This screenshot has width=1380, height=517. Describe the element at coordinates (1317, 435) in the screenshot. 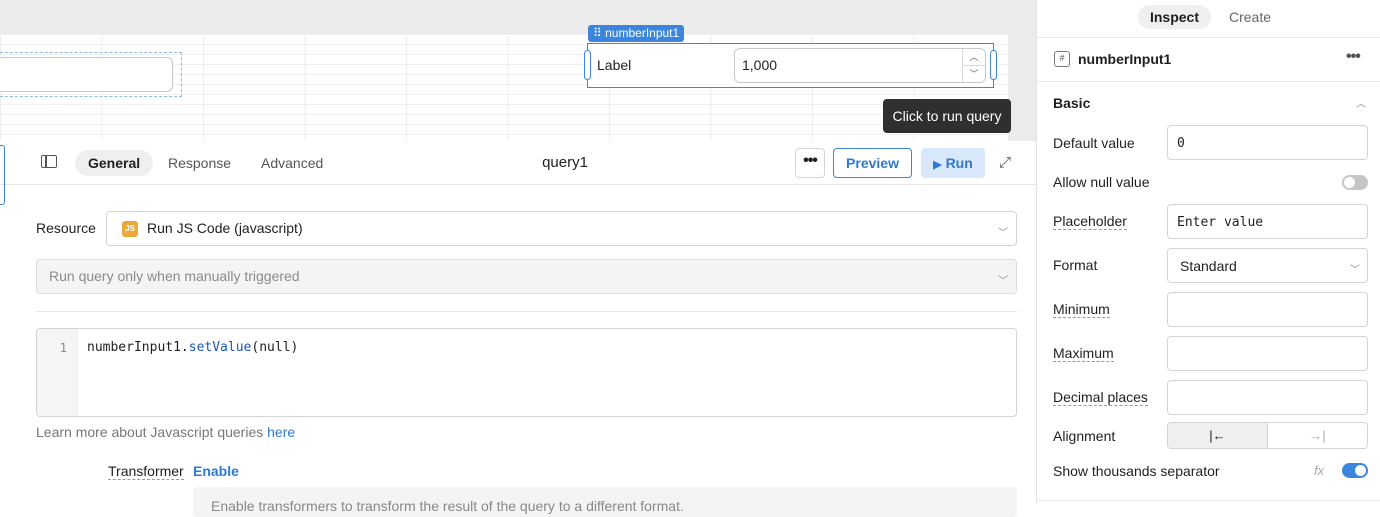

I see `align-right-button: →|` at that location.